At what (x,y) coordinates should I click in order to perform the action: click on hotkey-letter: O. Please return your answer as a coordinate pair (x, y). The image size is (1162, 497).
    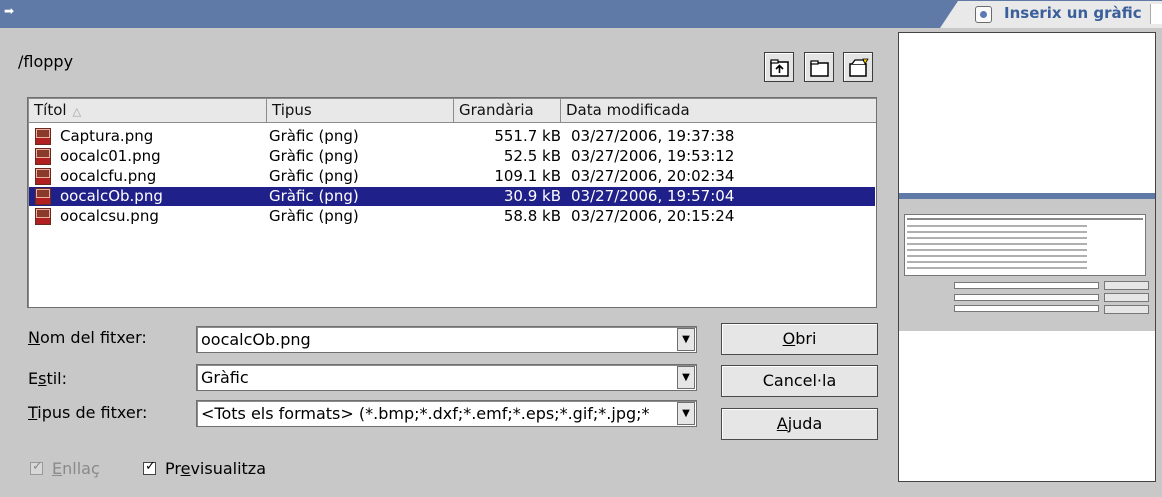
    Looking at the image, I should click on (789, 338).